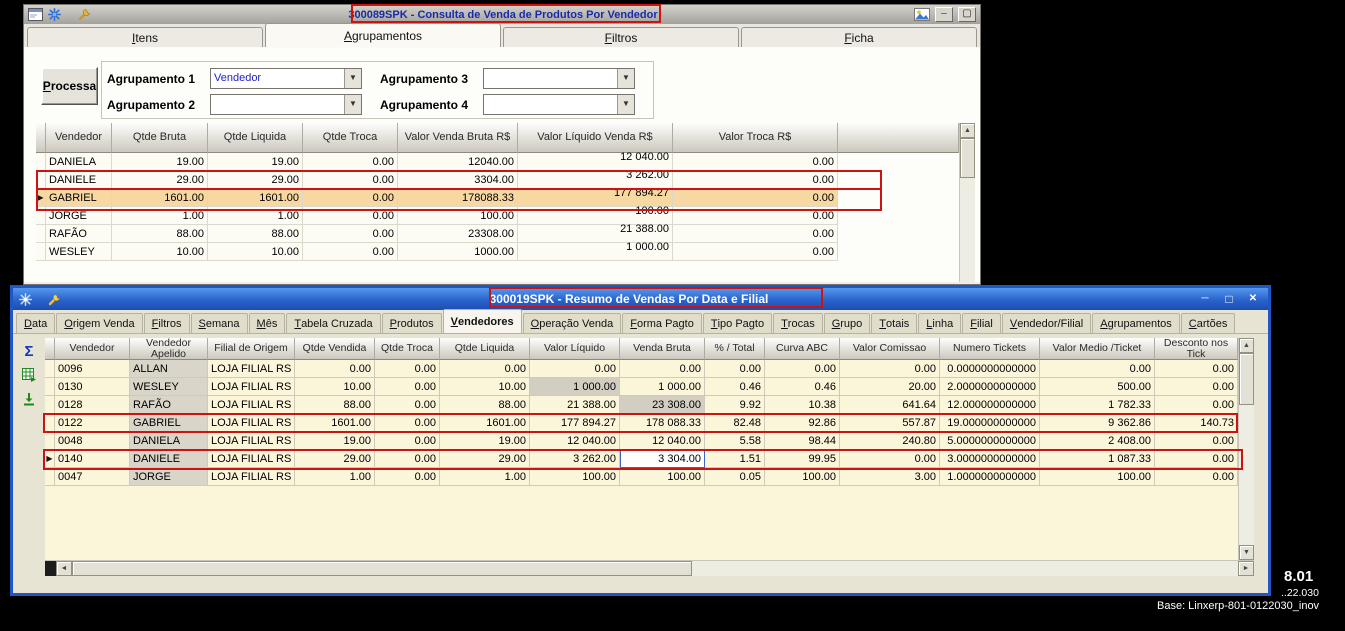 The height and width of the screenshot is (631, 1345). I want to click on cell-curva-abc: 92.86, so click(802, 423).